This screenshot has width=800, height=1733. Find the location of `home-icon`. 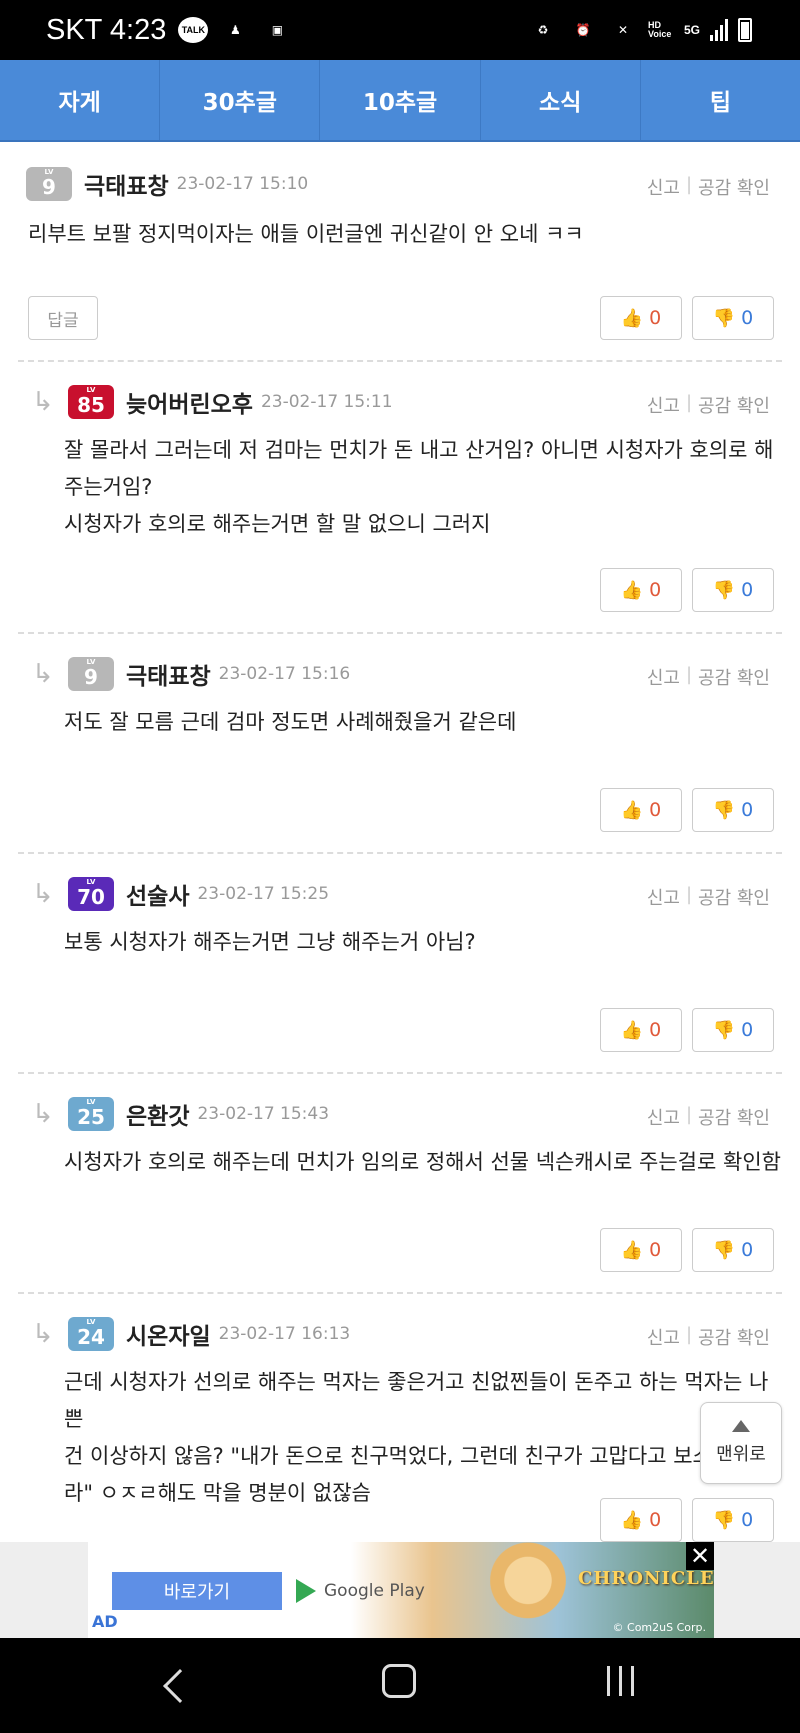

home-icon is located at coordinates (399, 1681).